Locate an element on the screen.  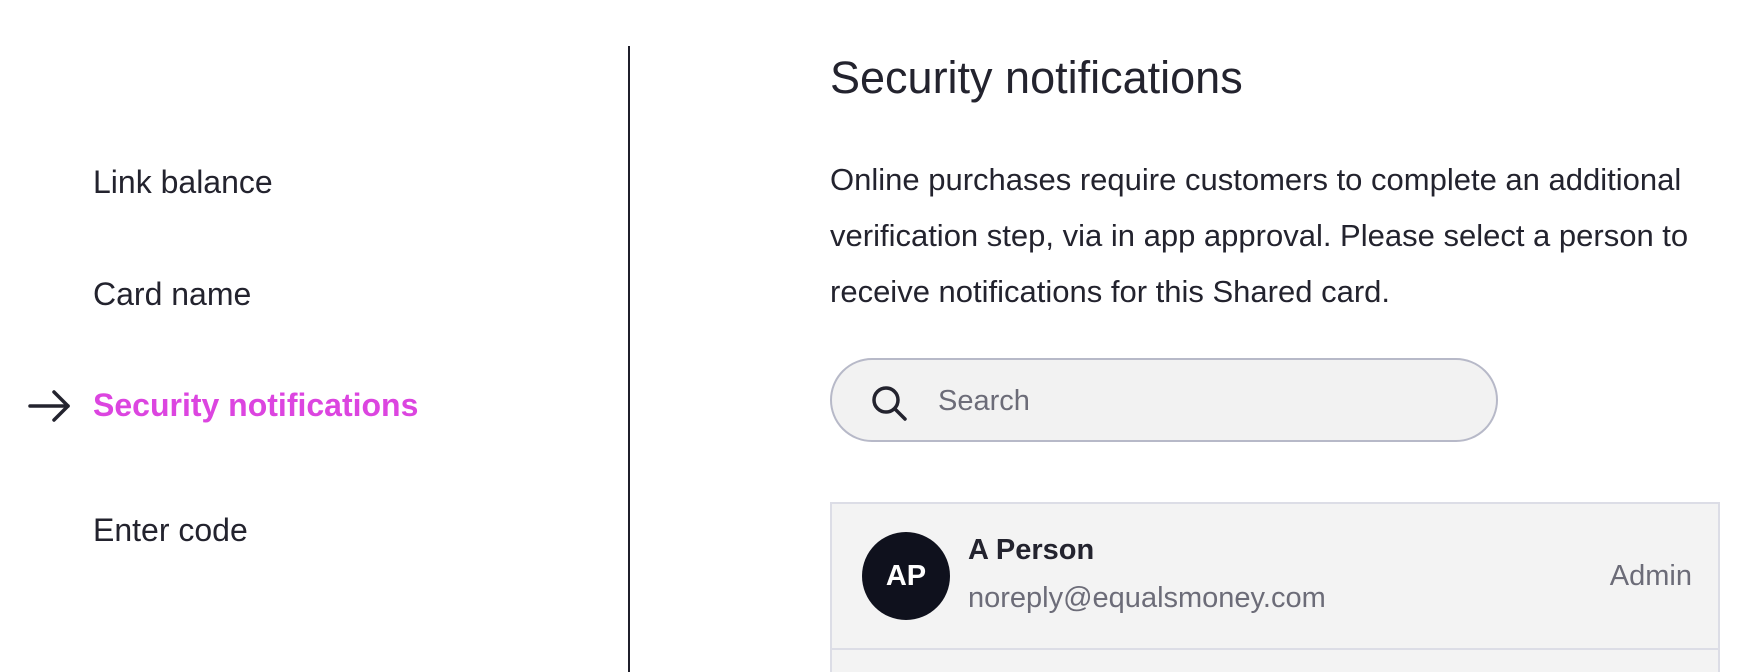
sidebar-item-enter-code: Enter code is located at coordinates (170, 530).